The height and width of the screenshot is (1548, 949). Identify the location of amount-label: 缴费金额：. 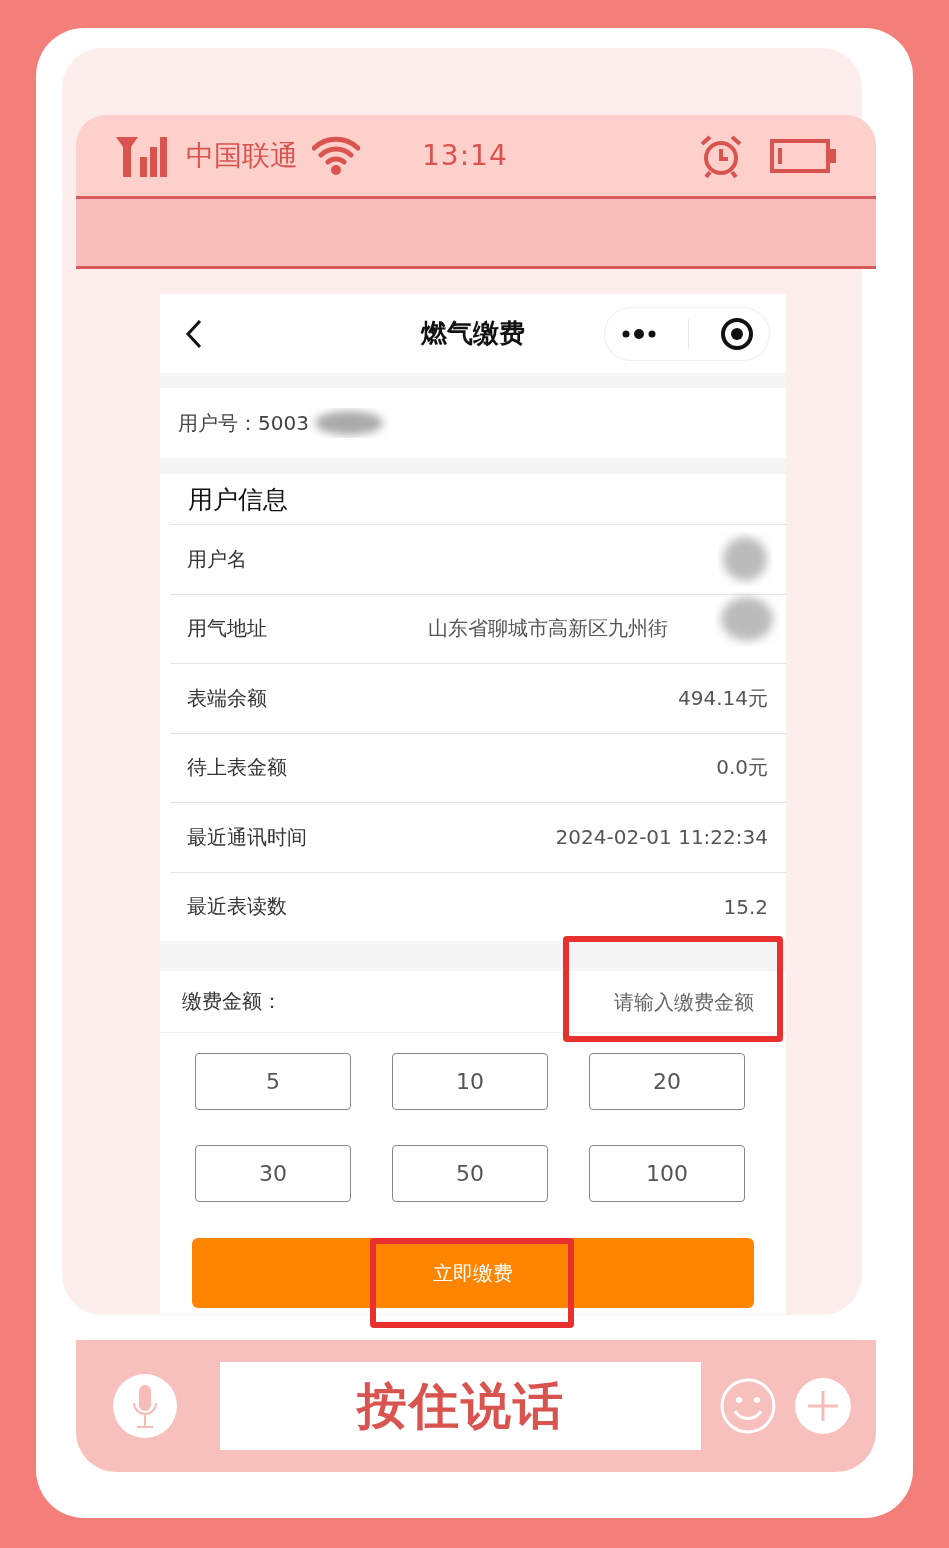
(232, 1001).